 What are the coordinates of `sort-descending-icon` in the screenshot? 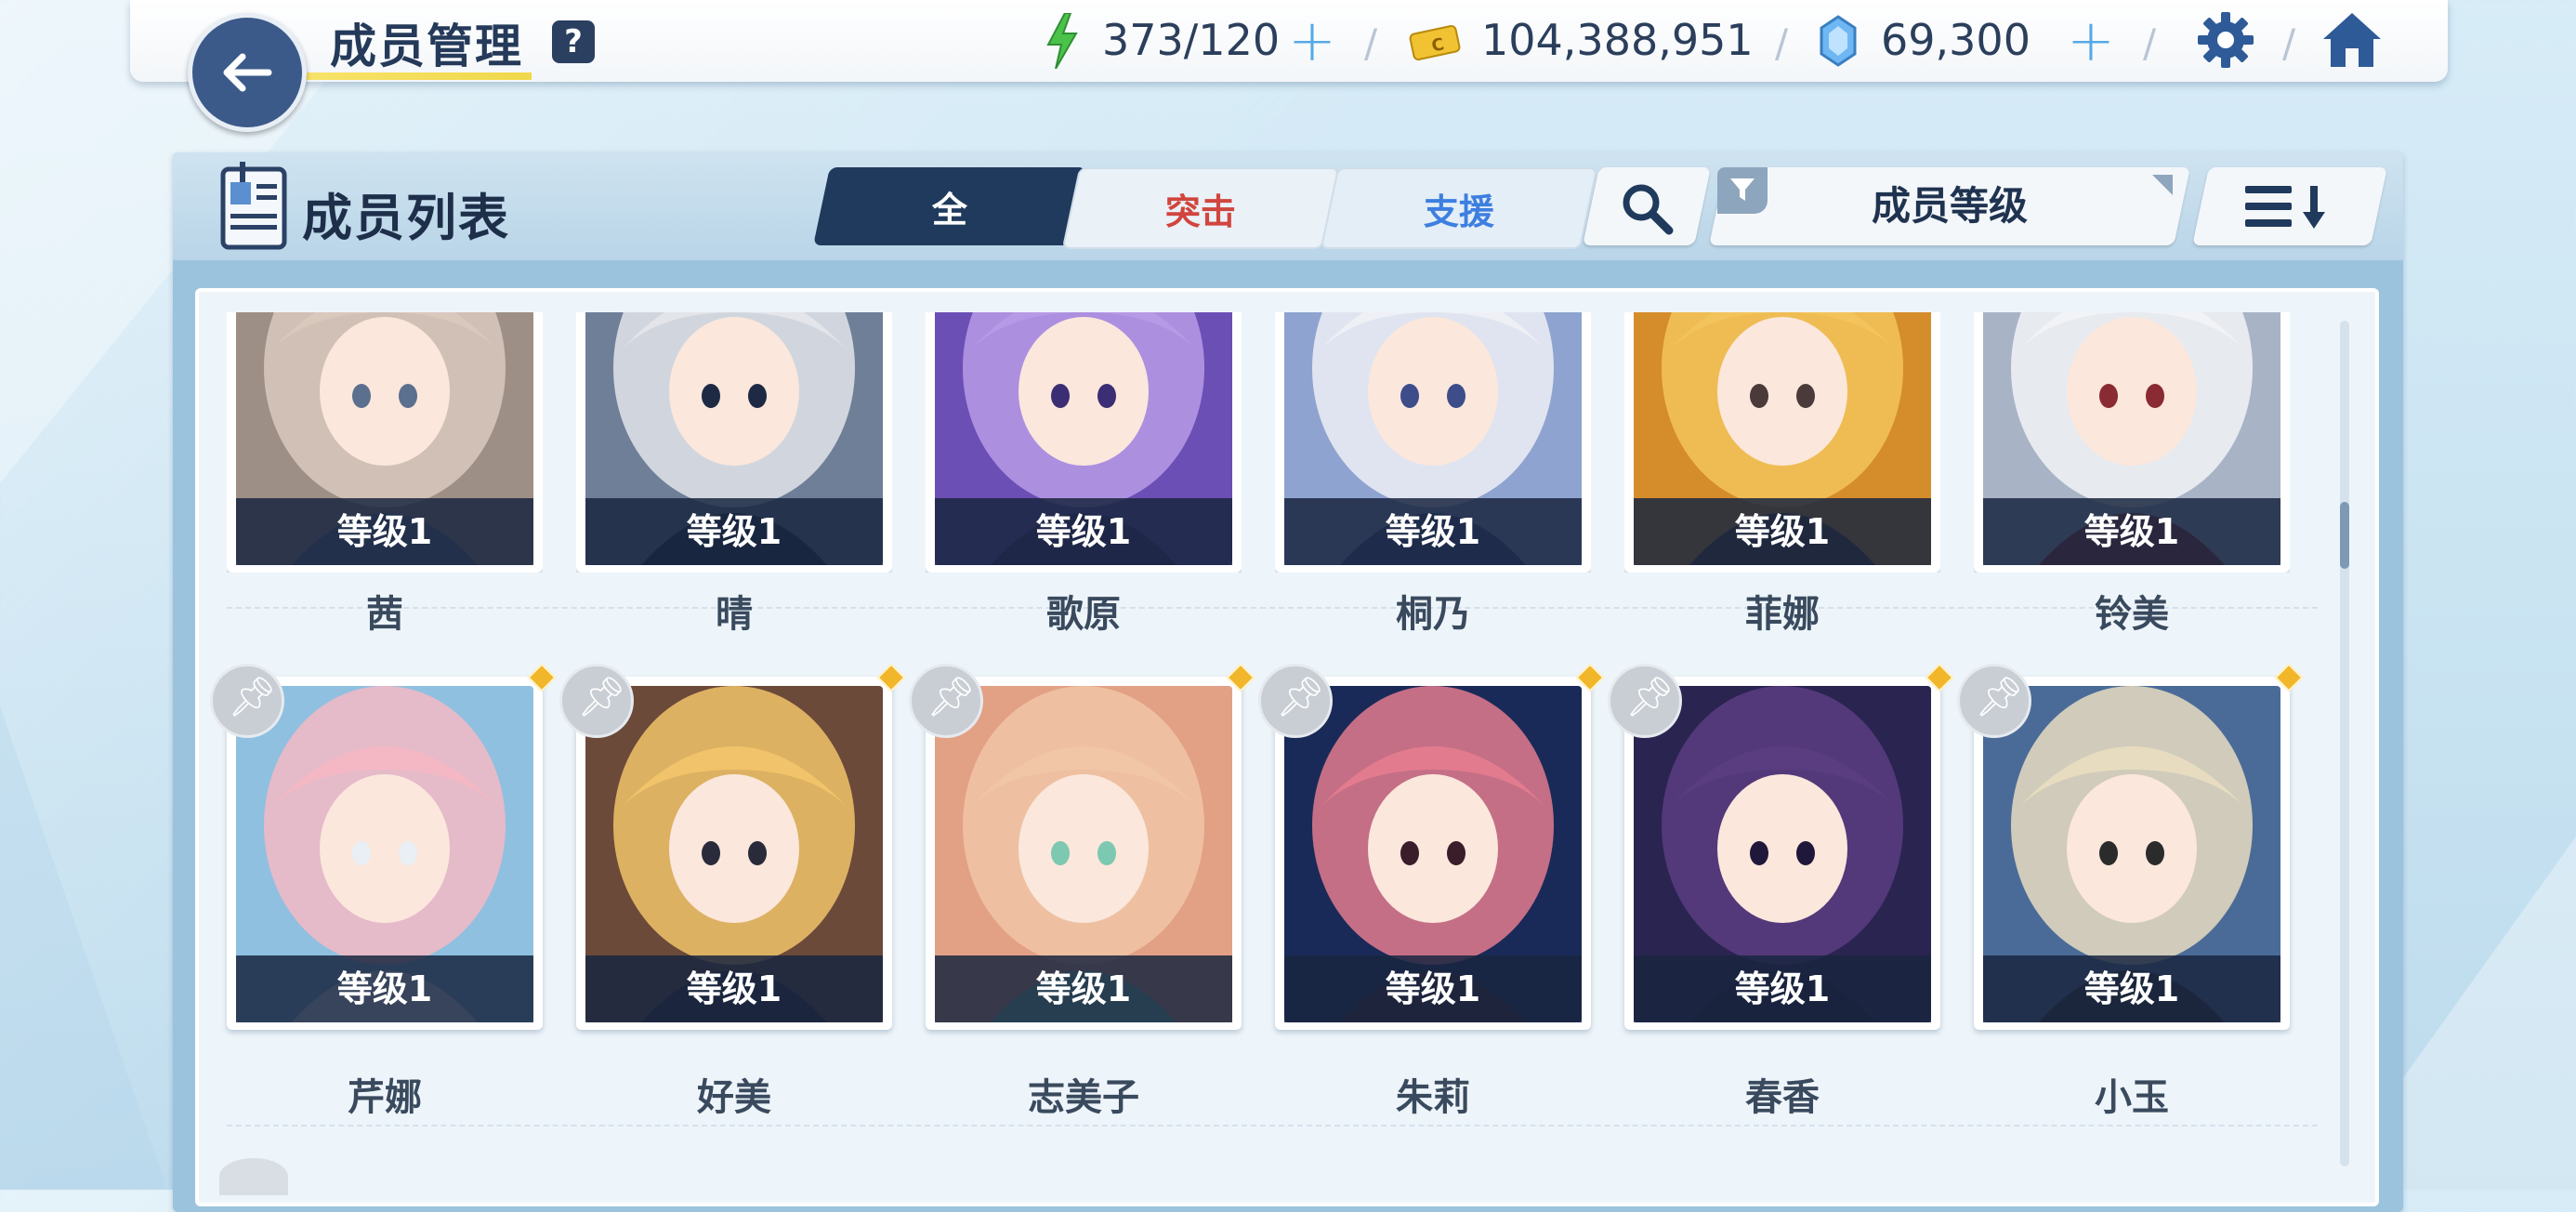 It's located at (2285, 207).